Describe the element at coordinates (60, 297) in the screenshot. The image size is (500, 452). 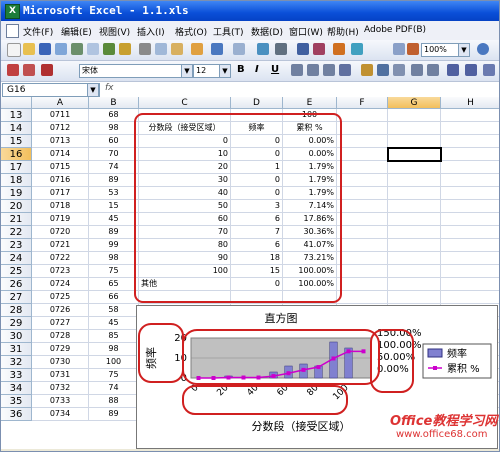
I see `cell-a27: 0725` at that location.